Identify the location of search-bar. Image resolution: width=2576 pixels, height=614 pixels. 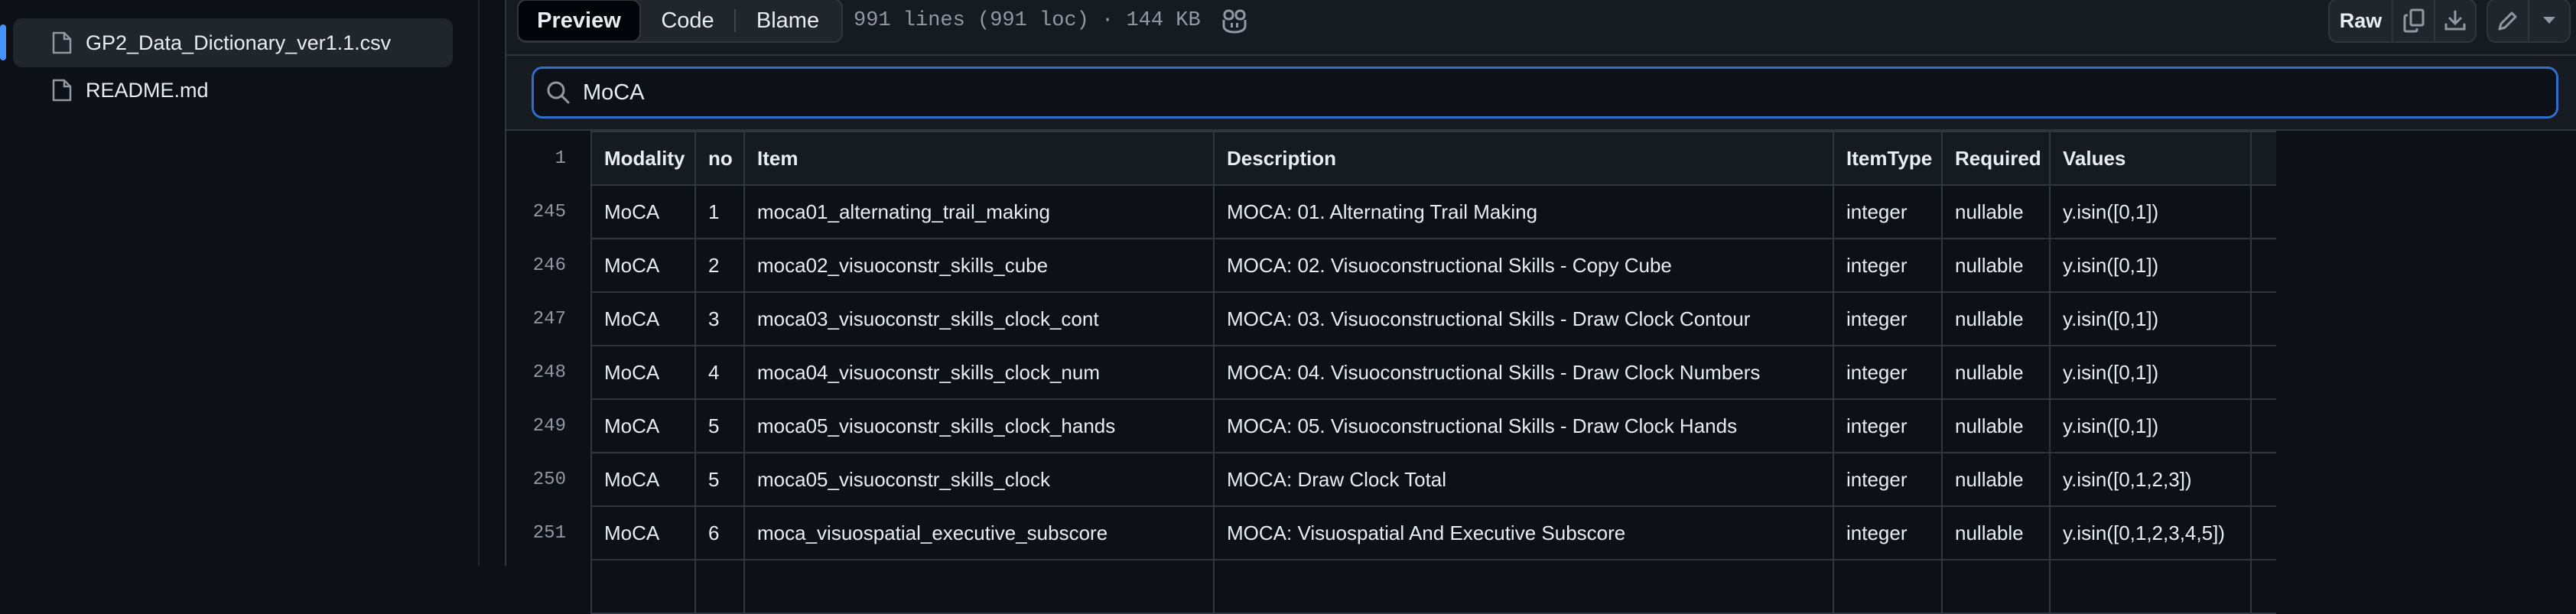
(1541, 93).